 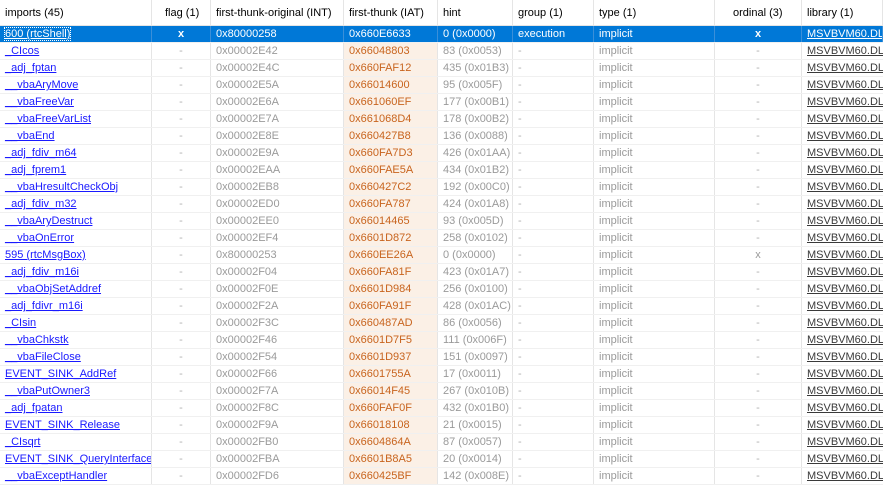 I want to click on import-name-cell: __vbaChkstk, so click(x=76, y=340).